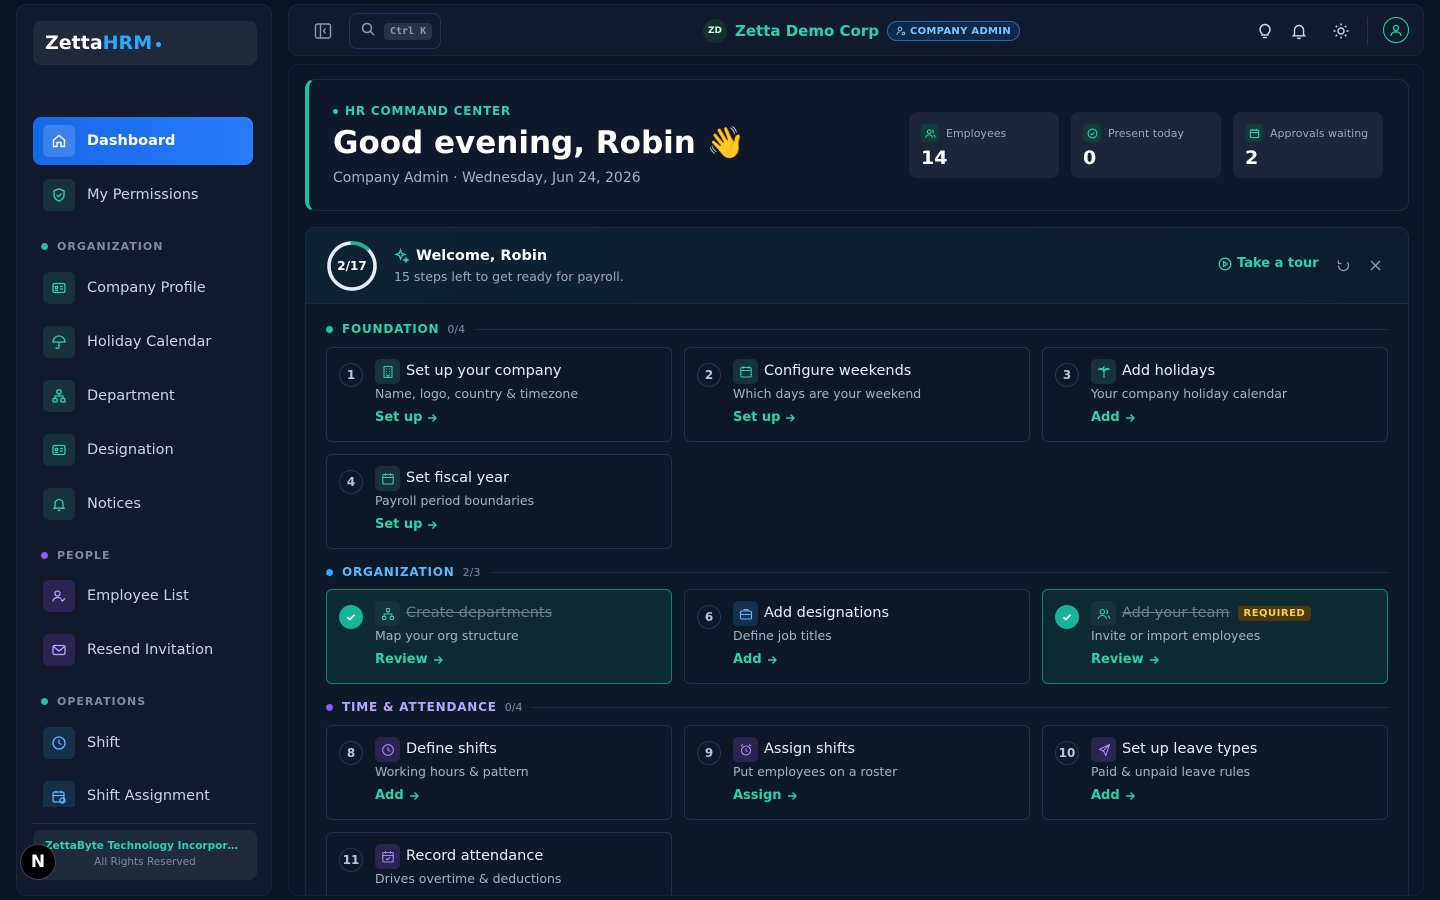 This screenshot has width=1440, height=900. I want to click on step-title-text: Define shifts, so click(451, 749).